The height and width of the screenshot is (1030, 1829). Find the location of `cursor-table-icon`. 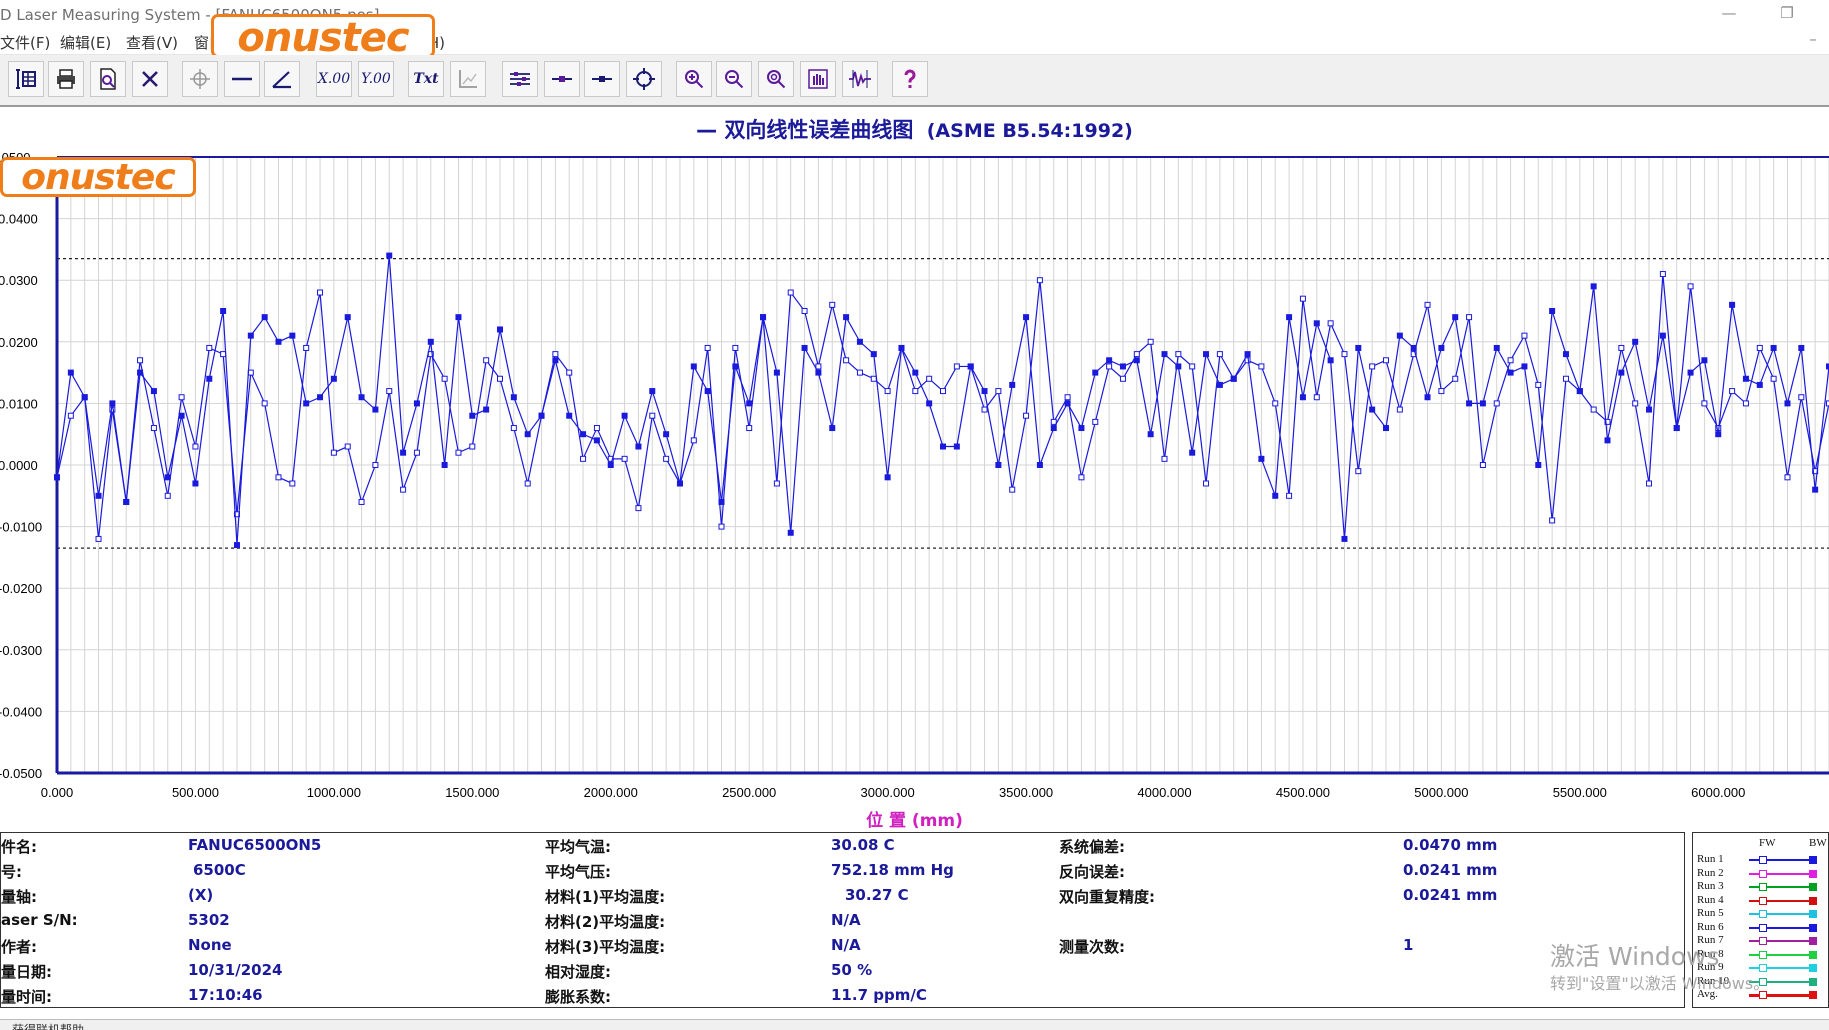

cursor-table-icon is located at coordinates (26, 79).